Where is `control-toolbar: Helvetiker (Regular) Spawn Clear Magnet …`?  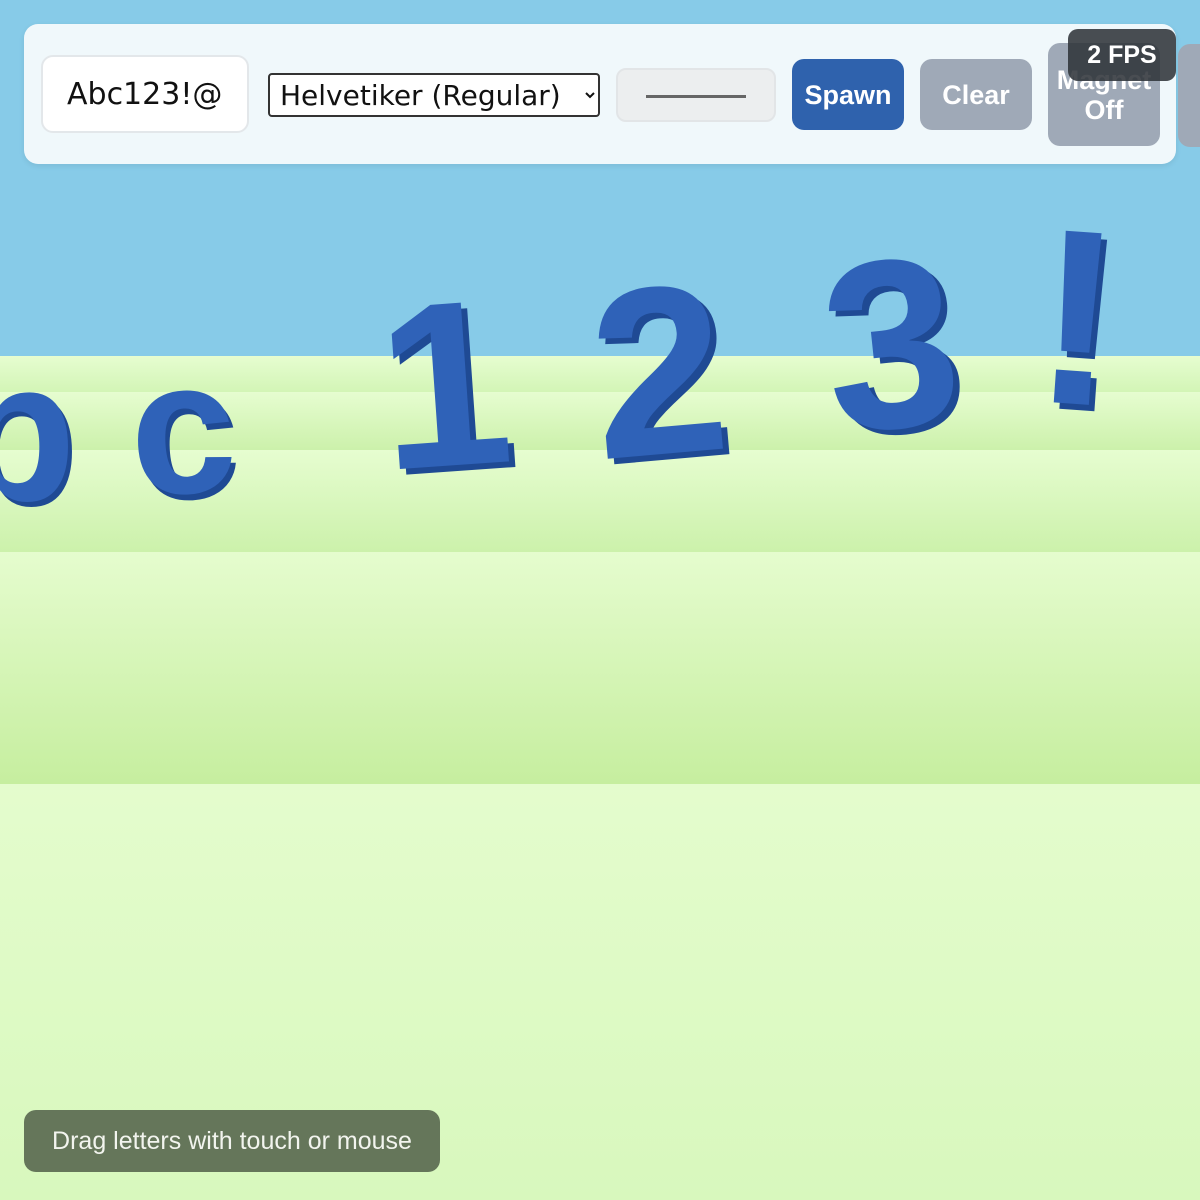
control-toolbar: Helvetiker (Regular) Spawn Clear Magnet … is located at coordinates (612, 94).